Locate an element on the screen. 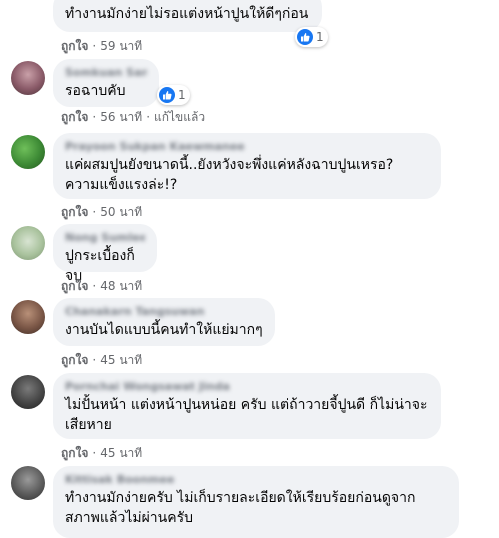  comment-author: Nong Sumlee is located at coordinates (105, 237).